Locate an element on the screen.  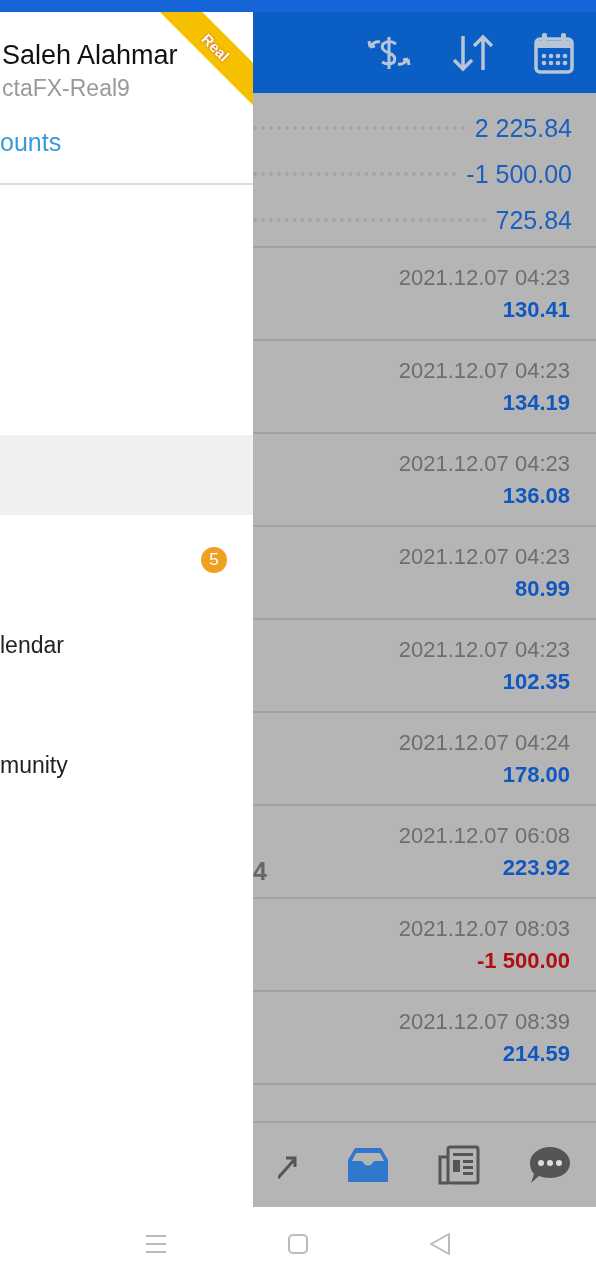
history-row: 2021.12.07 08:39 214.59 is located at coordinates (424, 1038).